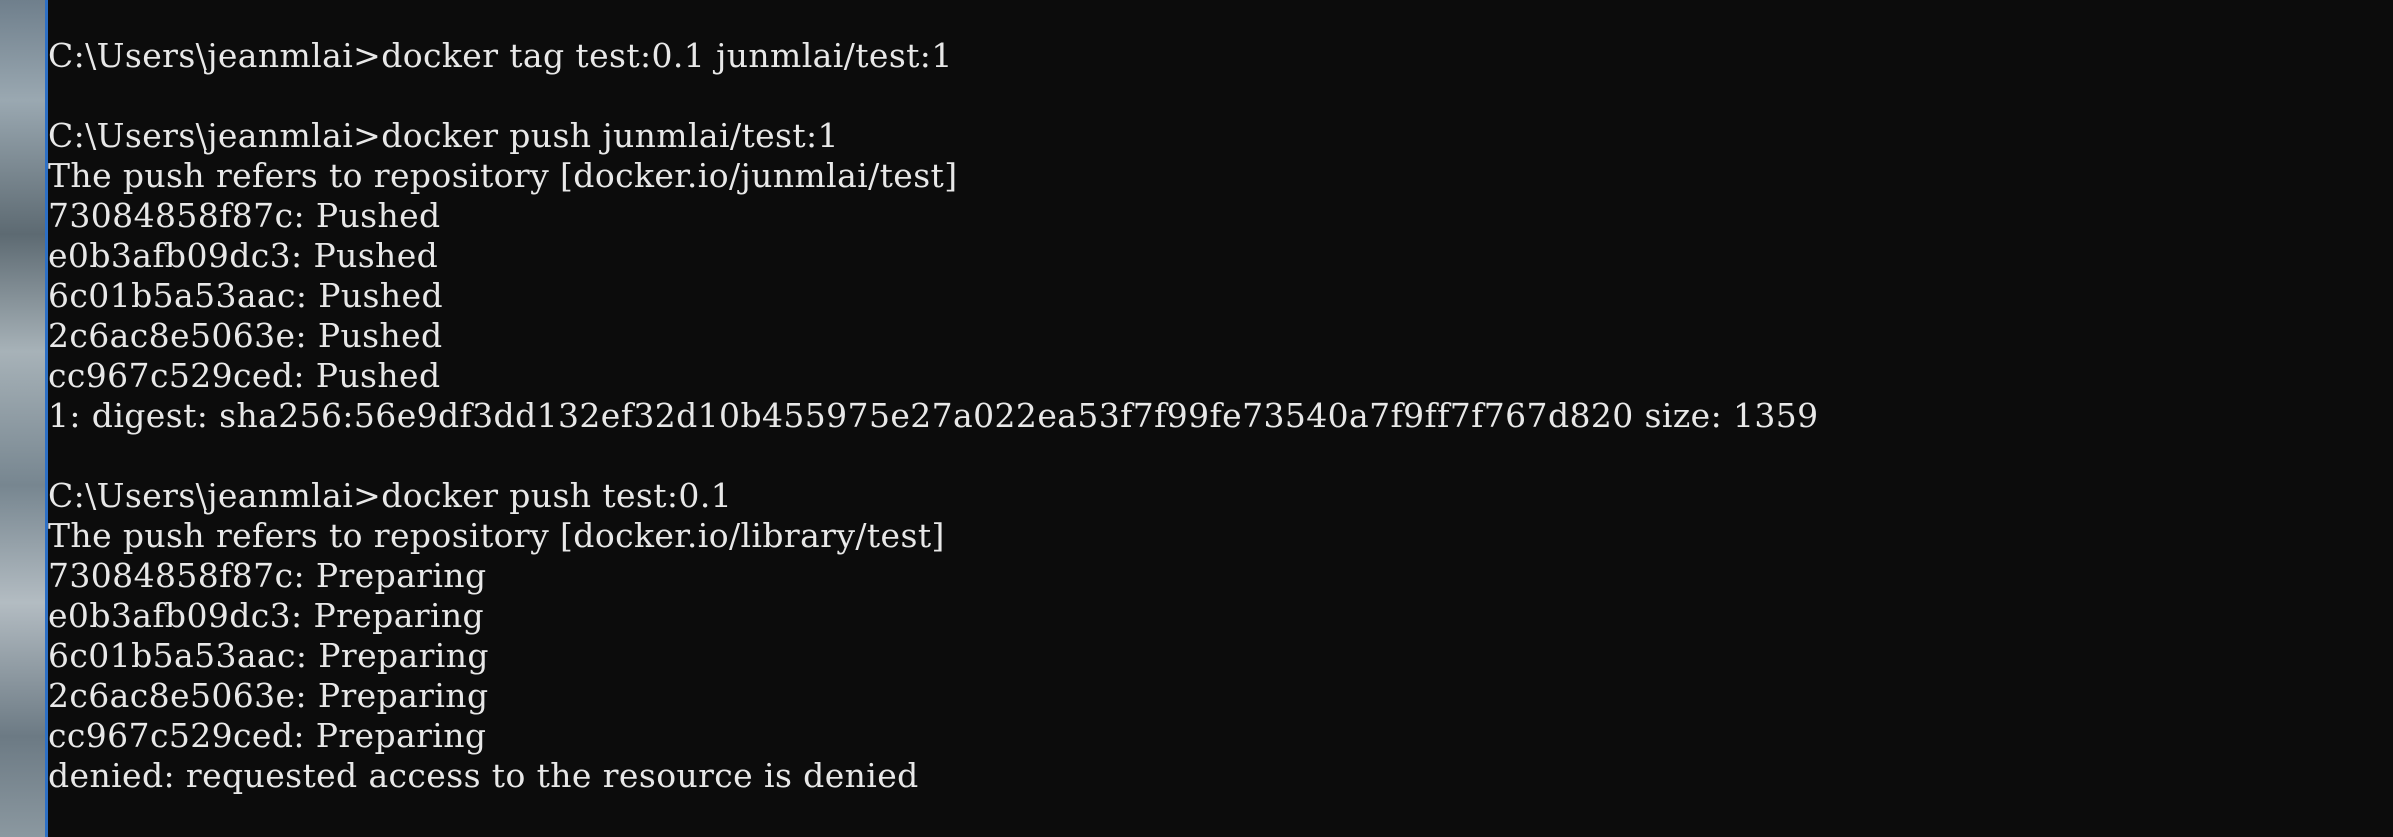 The height and width of the screenshot is (837, 2393). Describe the element at coordinates (24, 418) in the screenshot. I see `desktop-wallpaper-strip` at that location.